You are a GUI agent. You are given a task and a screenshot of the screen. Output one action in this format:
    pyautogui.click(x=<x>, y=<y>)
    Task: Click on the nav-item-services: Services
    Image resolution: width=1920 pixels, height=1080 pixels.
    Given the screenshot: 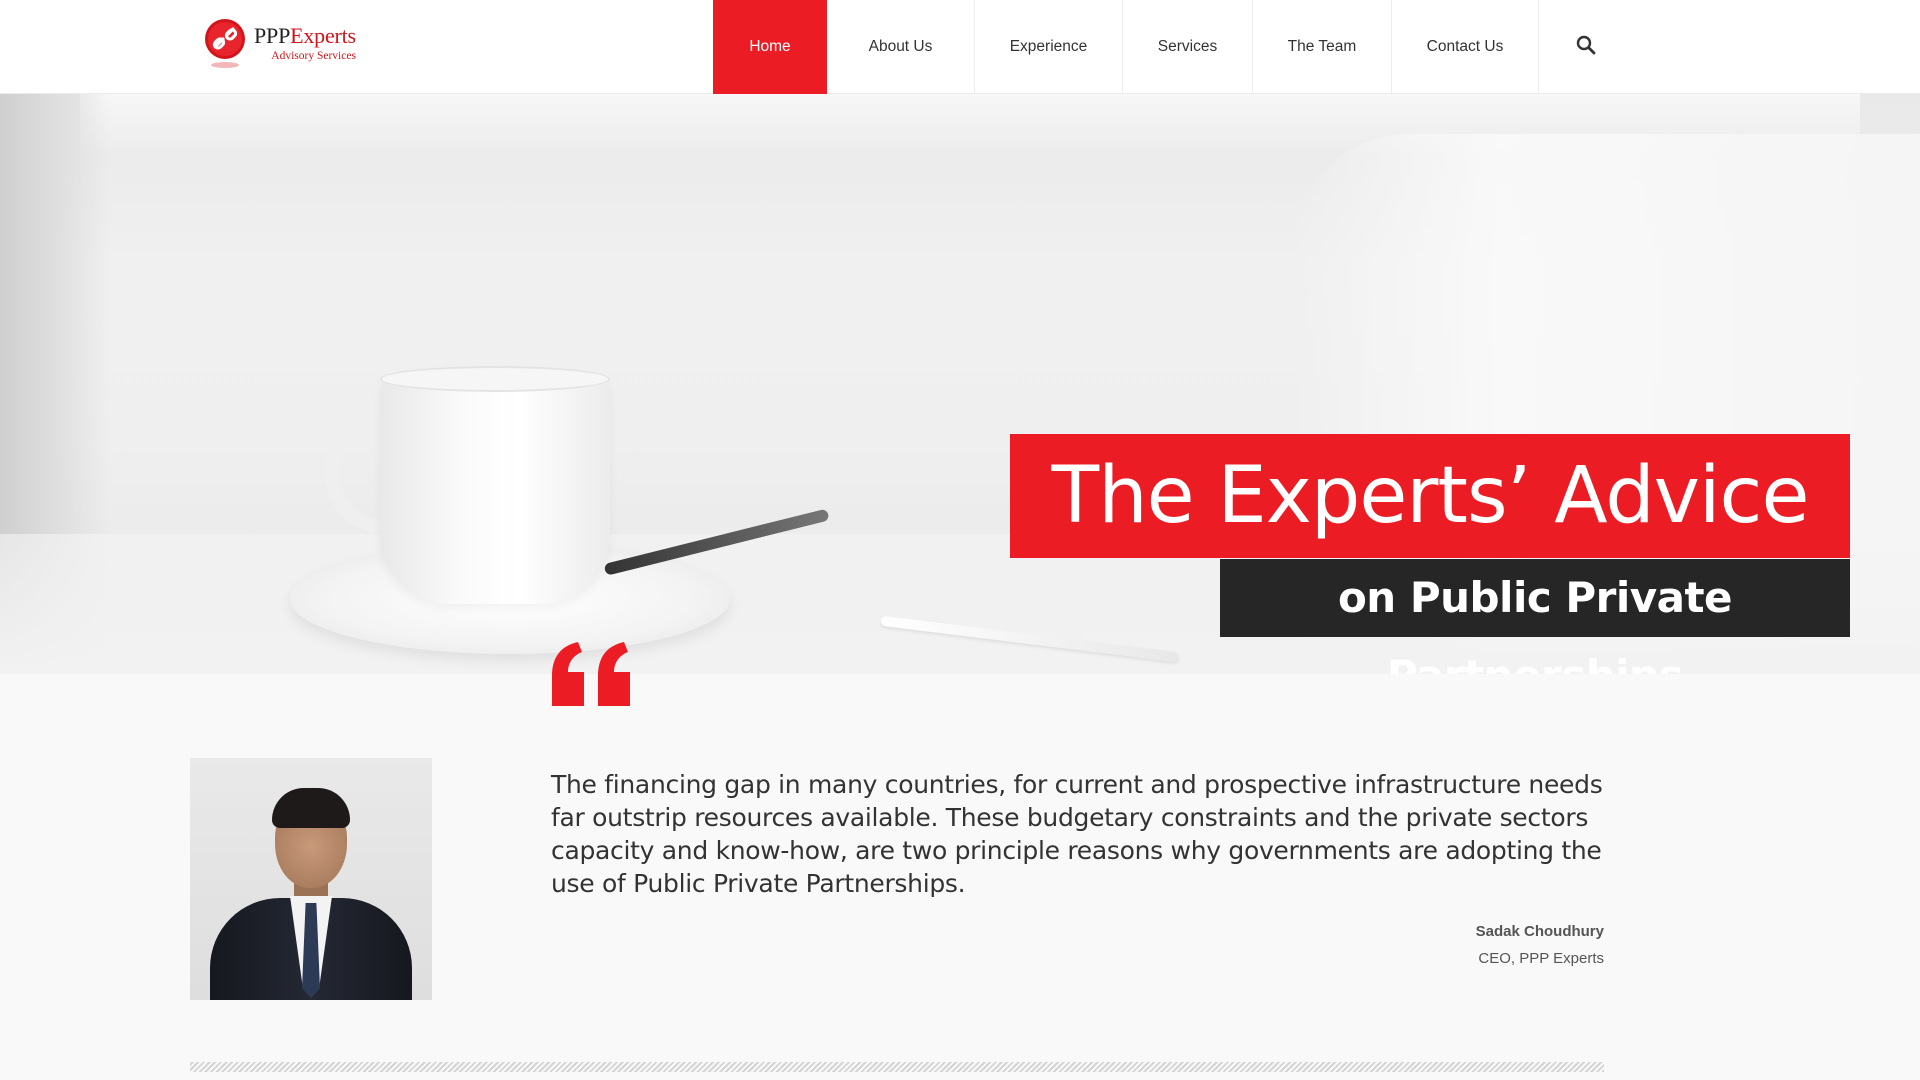 What is the action you would take?
    pyautogui.click(x=1188, y=47)
    